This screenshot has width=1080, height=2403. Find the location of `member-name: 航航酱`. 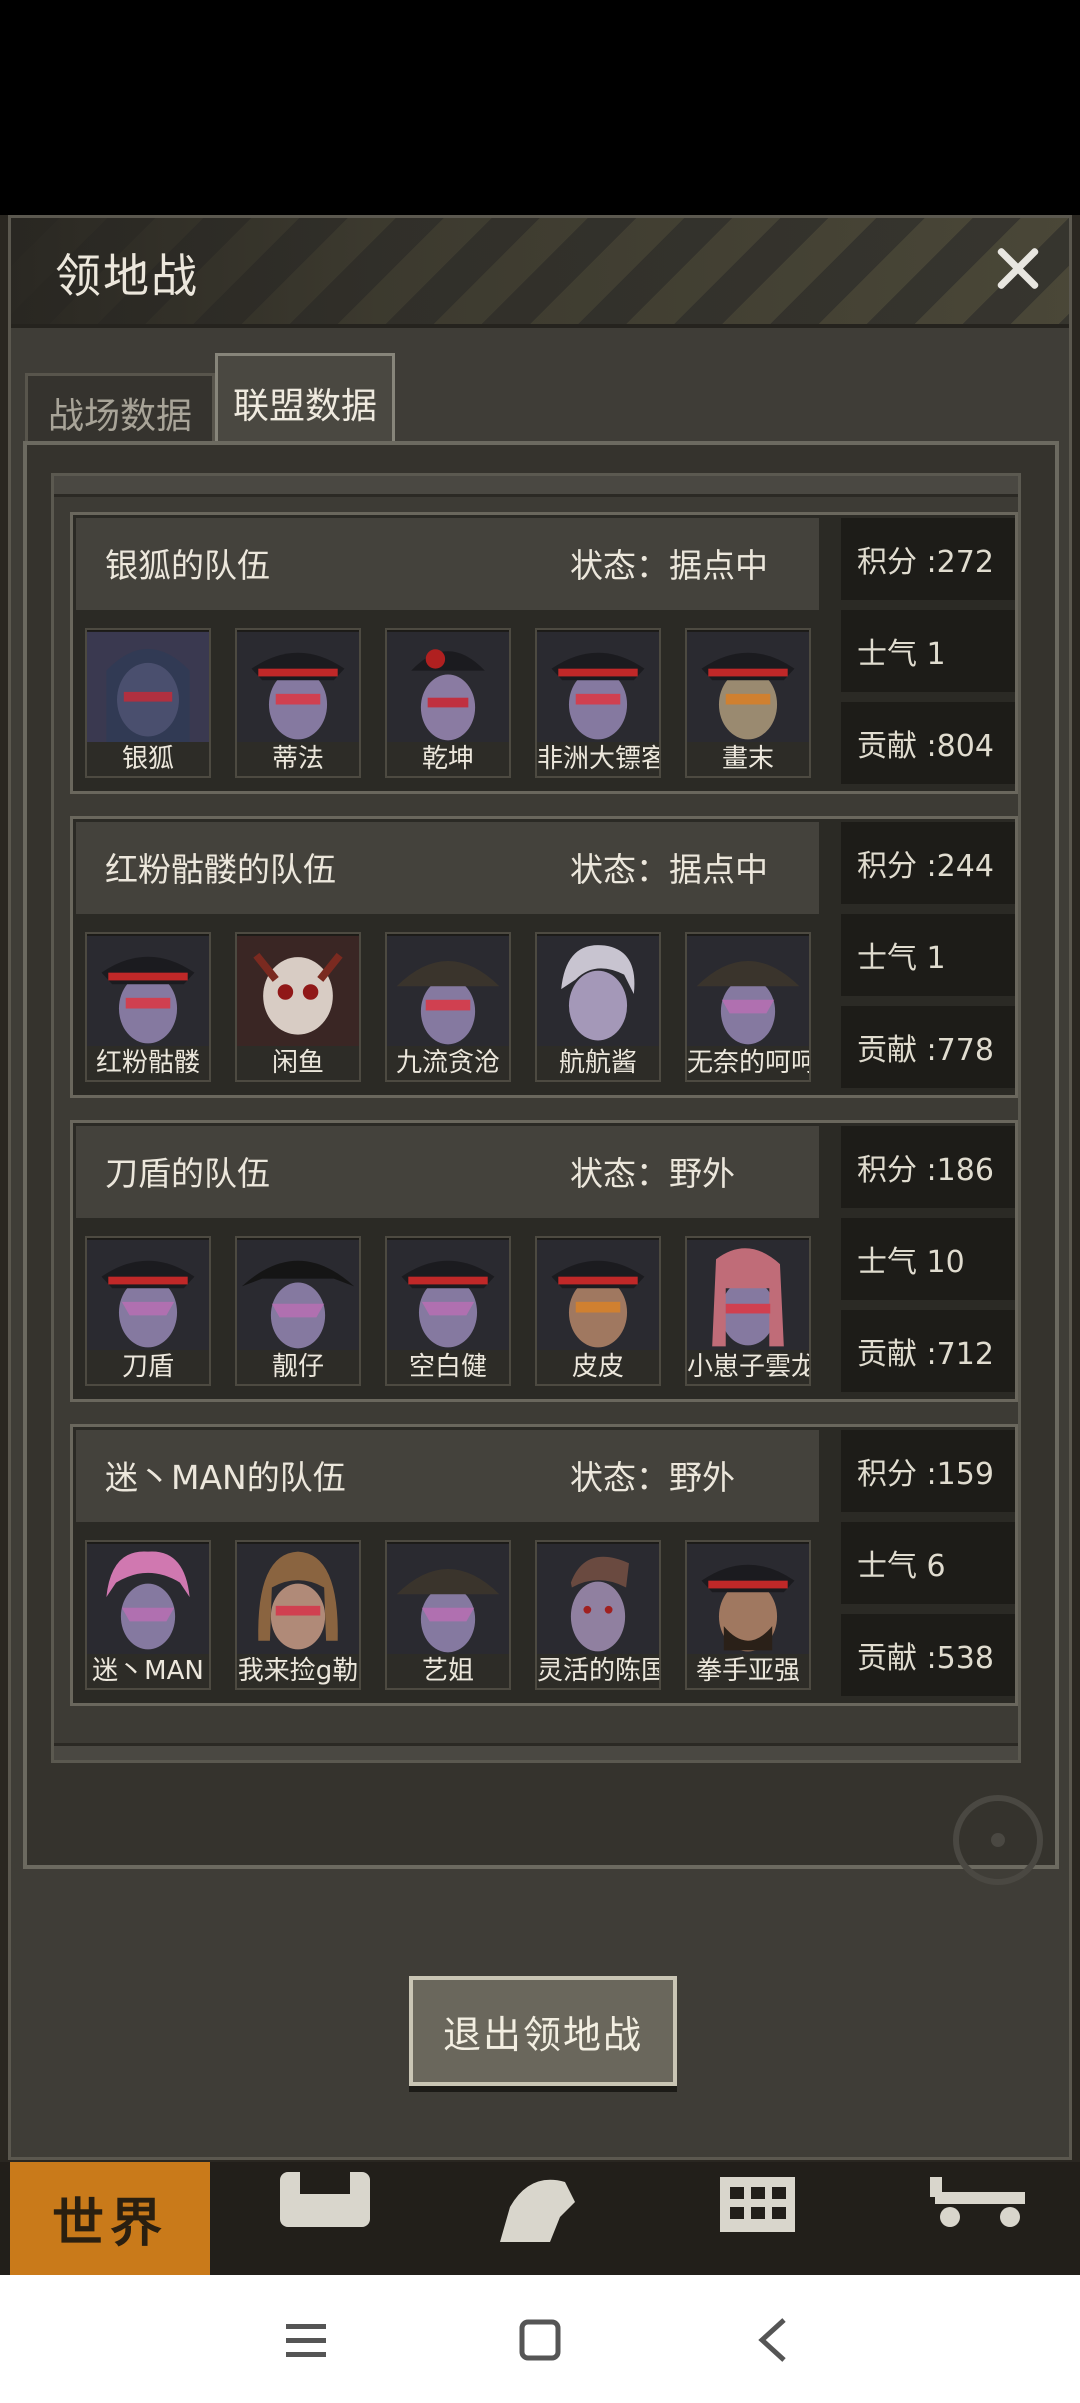

member-name: 航航酱 is located at coordinates (598, 1063).